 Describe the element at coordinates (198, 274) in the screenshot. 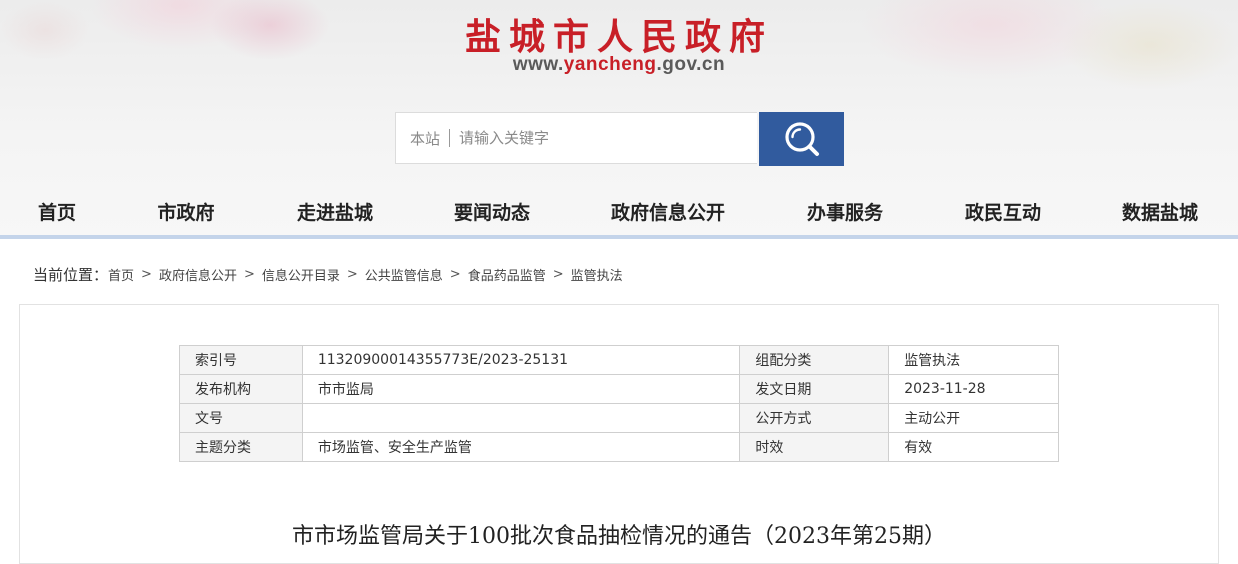

I see `breadcrumb-link-info-disclosure: 政府信息公开` at that location.